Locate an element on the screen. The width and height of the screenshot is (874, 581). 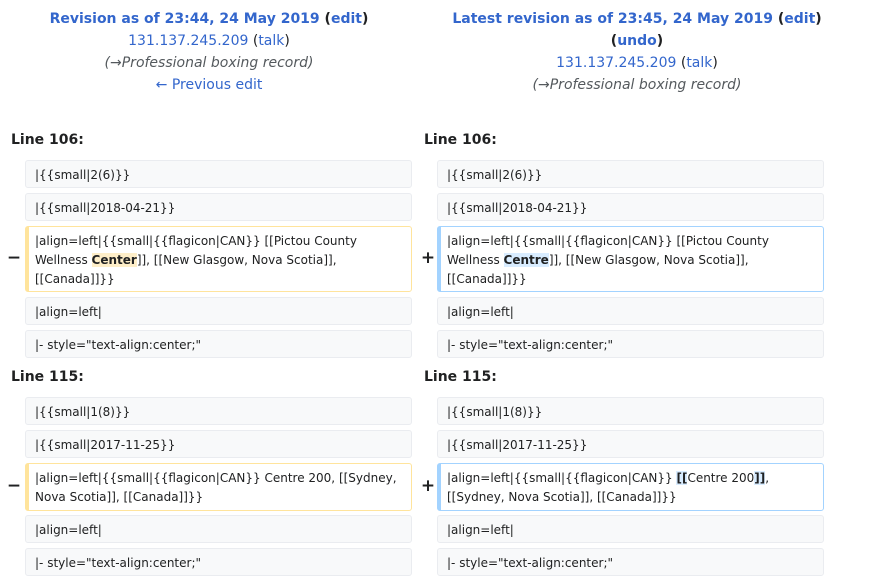
old-revision-title: Revision as of 23:44, 24 May 2019 (edit) is located at coordinates (209, 19).